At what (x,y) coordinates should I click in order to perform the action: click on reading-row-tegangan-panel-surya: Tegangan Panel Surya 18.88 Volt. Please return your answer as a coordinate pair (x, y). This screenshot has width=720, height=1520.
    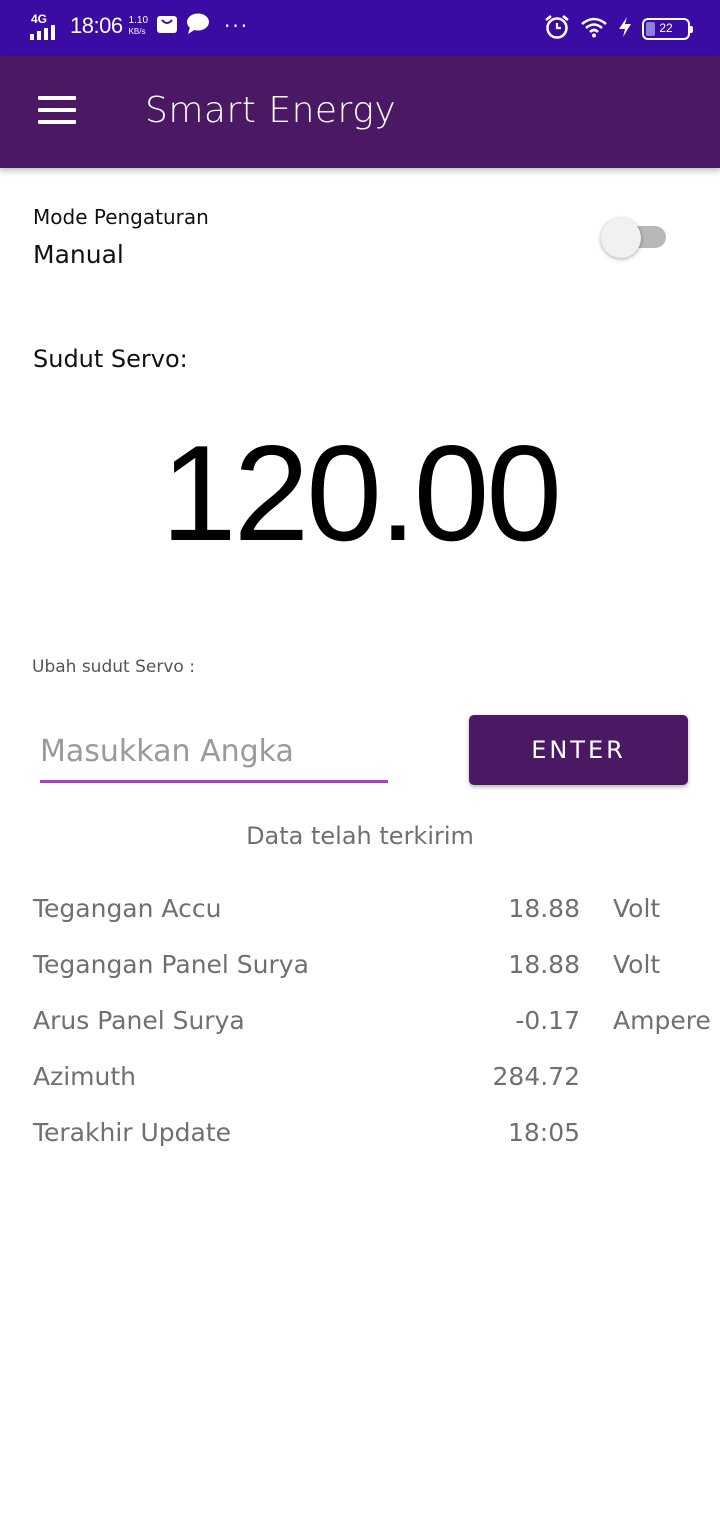
    Looking at the image, I should click on (368, 974).